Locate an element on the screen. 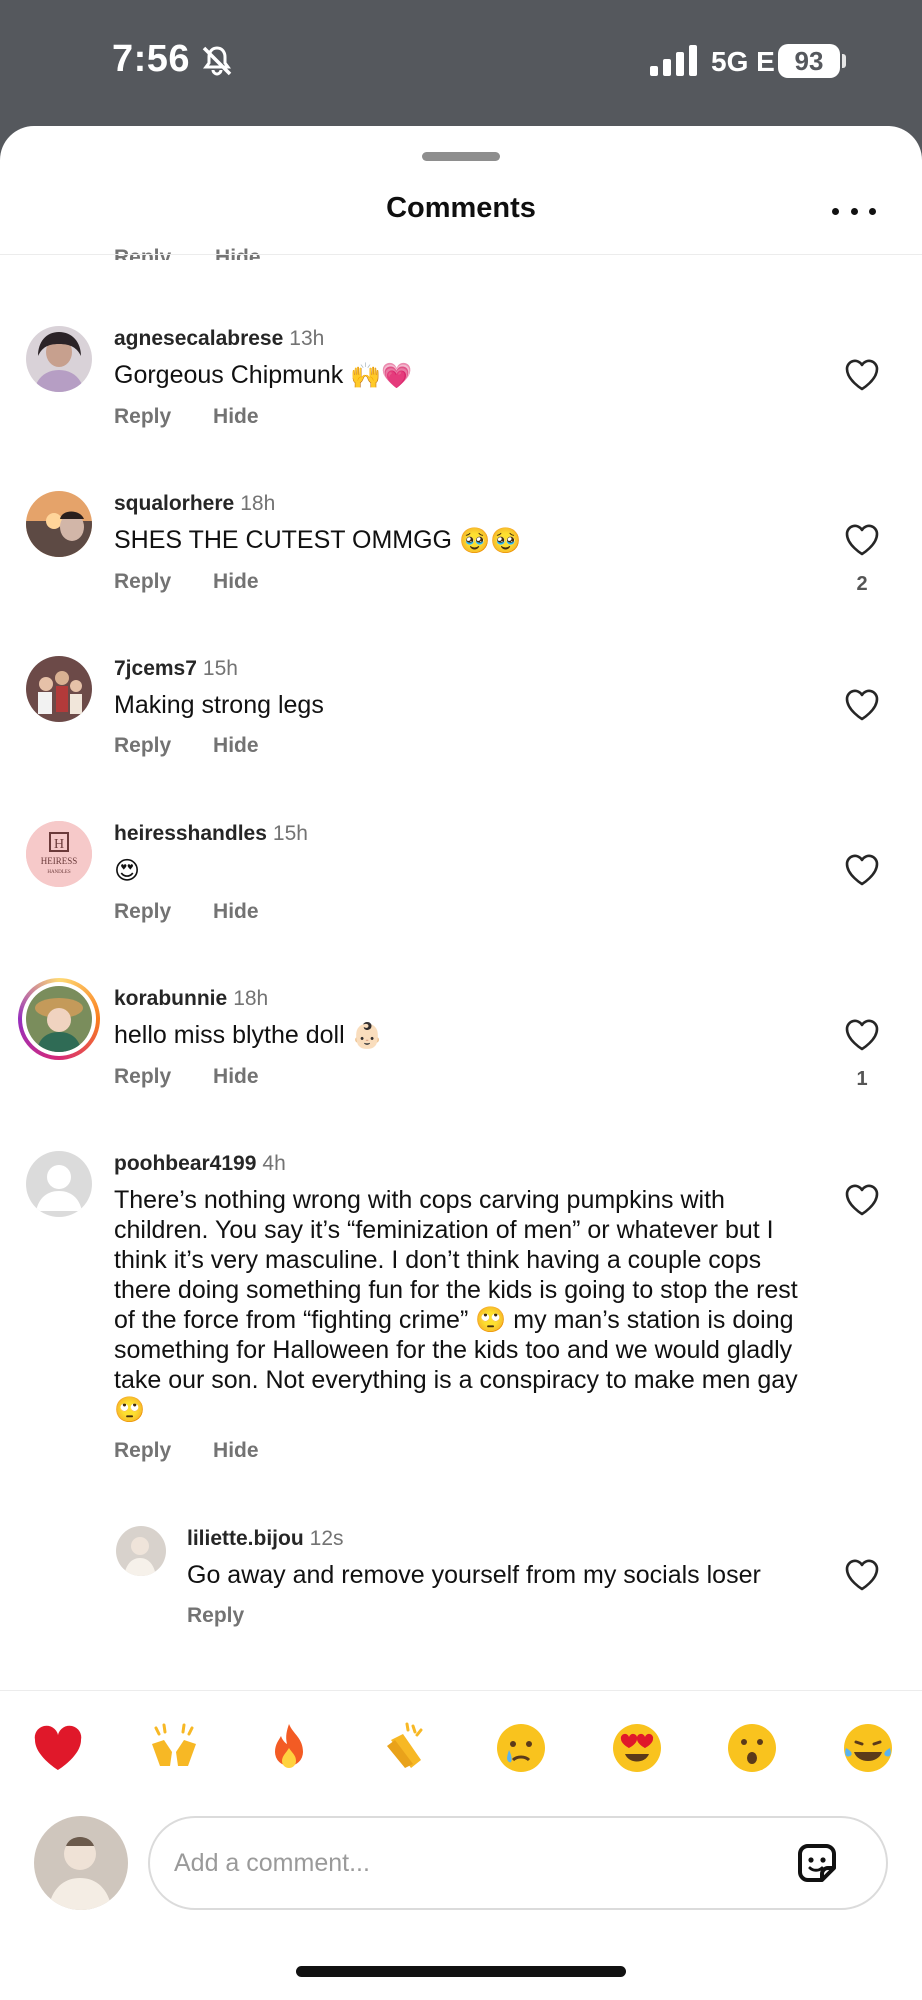  laughing-face-reaction-icon is located at coordinates (868, 1748).